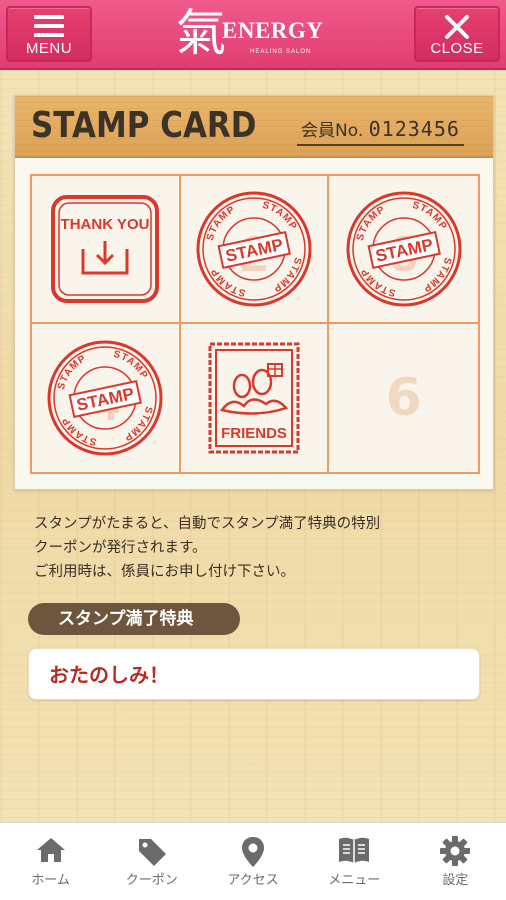  I want to click on tab-coupon: クーポン, so click(151, 861).